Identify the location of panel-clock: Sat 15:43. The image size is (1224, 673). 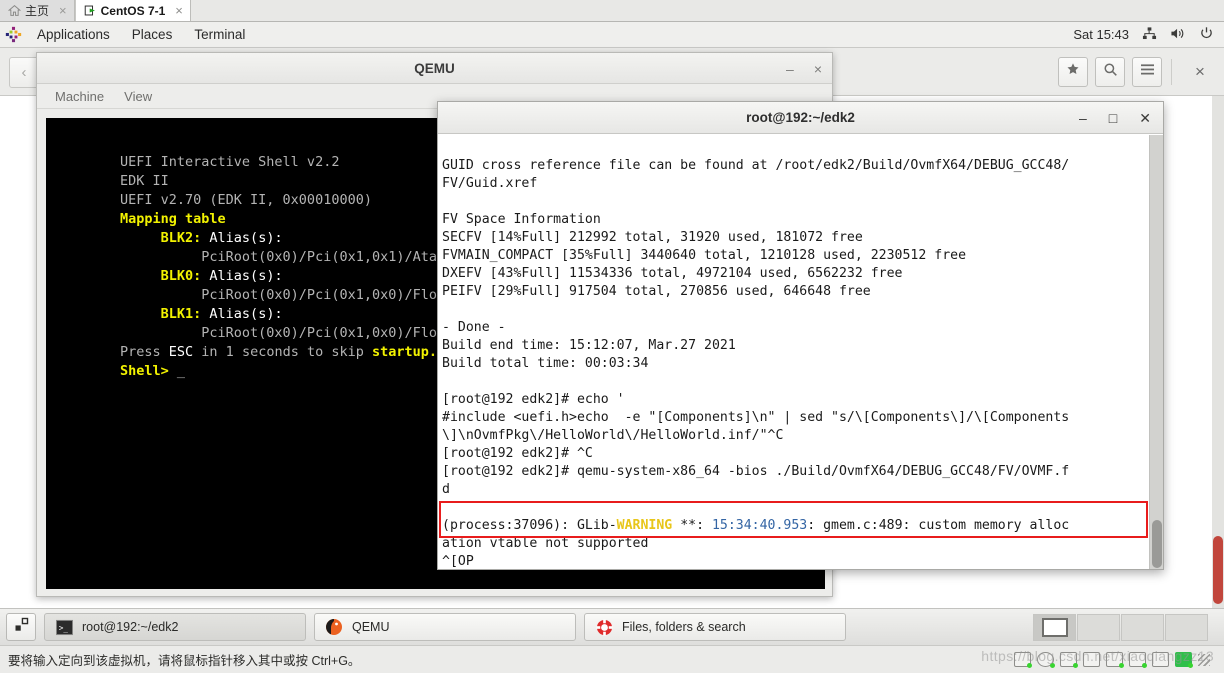
(1101, 34).